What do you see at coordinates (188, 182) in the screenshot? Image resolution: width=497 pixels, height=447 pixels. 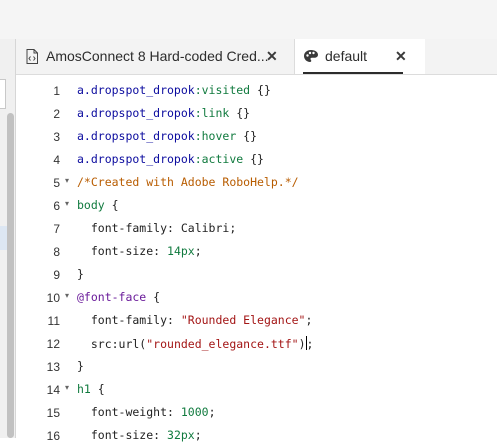 I see `code-text: /*Created with Adobe RoboHelp.*/` at bounding box center [188, 182].